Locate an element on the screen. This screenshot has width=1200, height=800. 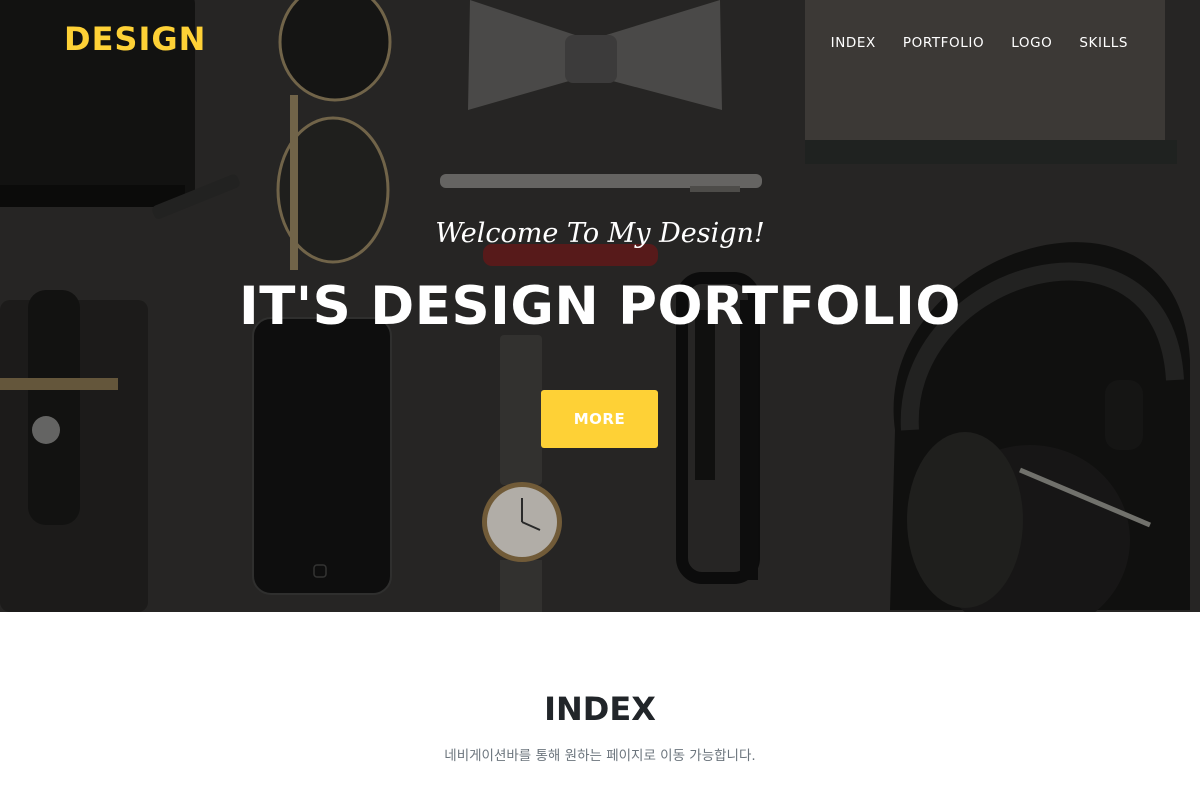
nav-item-skills: SKILLS is located at coordinates (1103, 43).